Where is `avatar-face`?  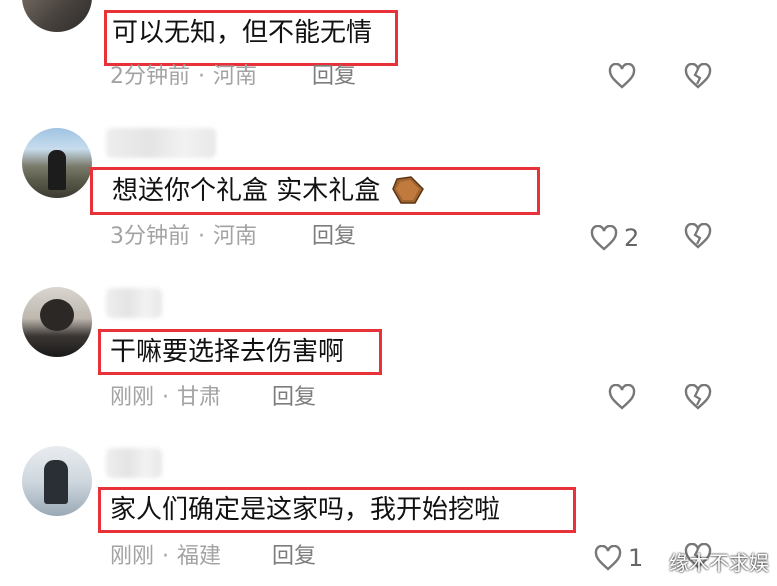
avatar-face is located at coordinates (57, 315).